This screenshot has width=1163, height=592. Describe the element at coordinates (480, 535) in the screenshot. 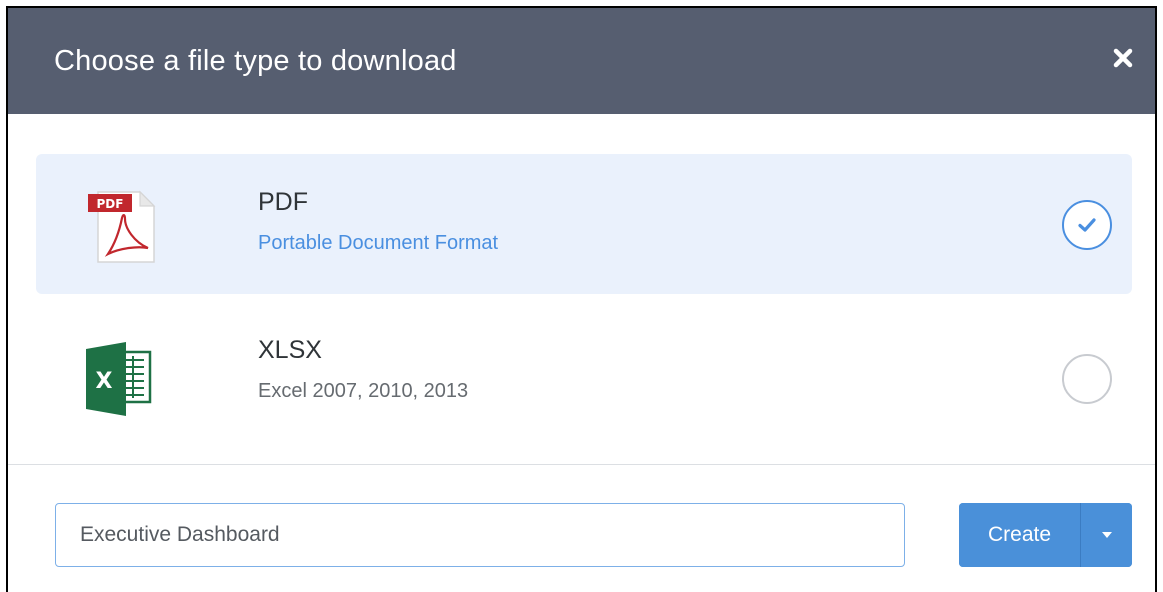

I see `filename-input` at that location.